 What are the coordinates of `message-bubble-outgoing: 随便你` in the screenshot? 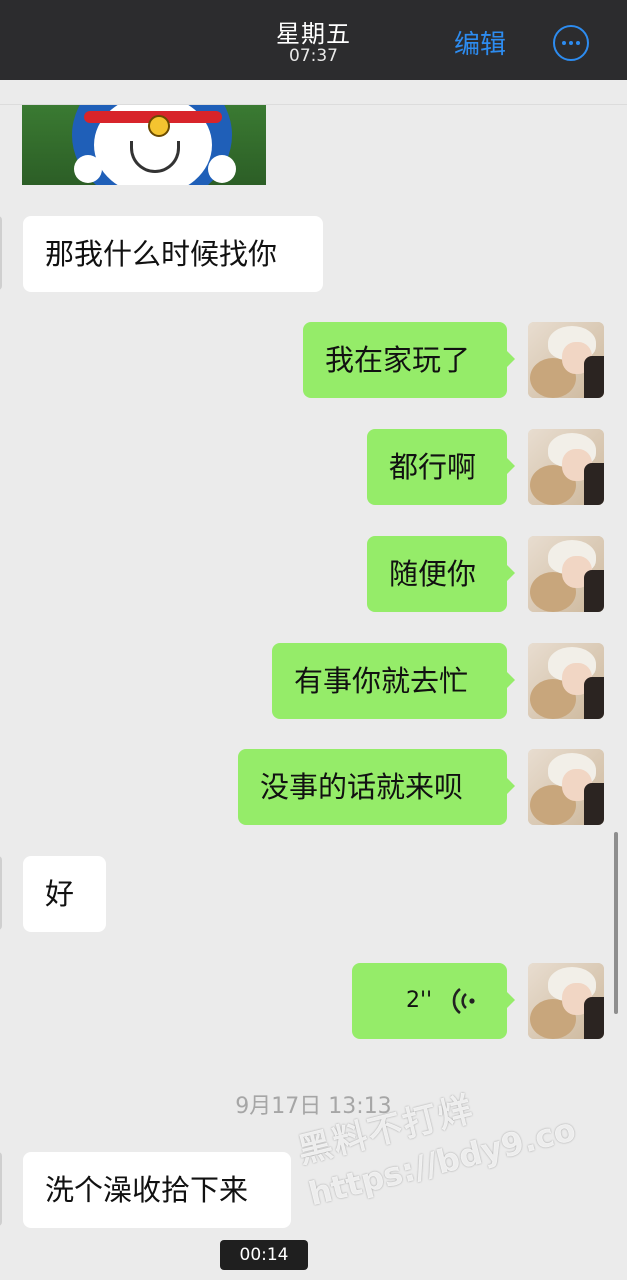 It's located at (441, 574).